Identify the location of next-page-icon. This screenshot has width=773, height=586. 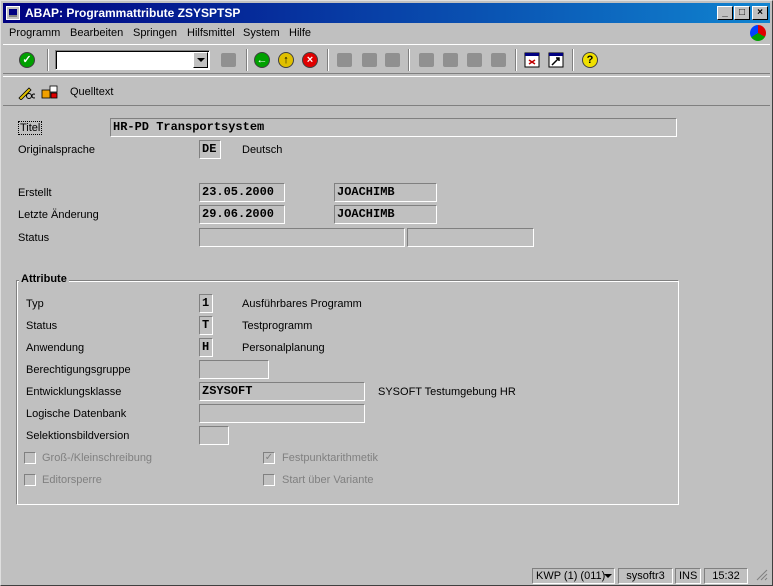
(474, 60).